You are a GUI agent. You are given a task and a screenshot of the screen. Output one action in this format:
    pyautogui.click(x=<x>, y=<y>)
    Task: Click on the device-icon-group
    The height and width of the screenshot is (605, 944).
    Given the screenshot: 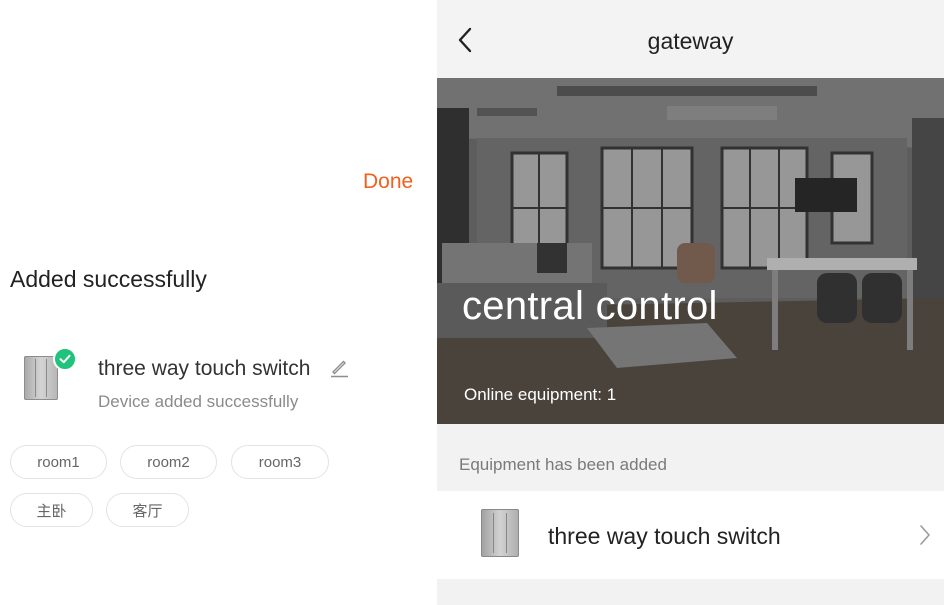 What is the action you would take?
    pyautogui.click(x=50, y=374)
    